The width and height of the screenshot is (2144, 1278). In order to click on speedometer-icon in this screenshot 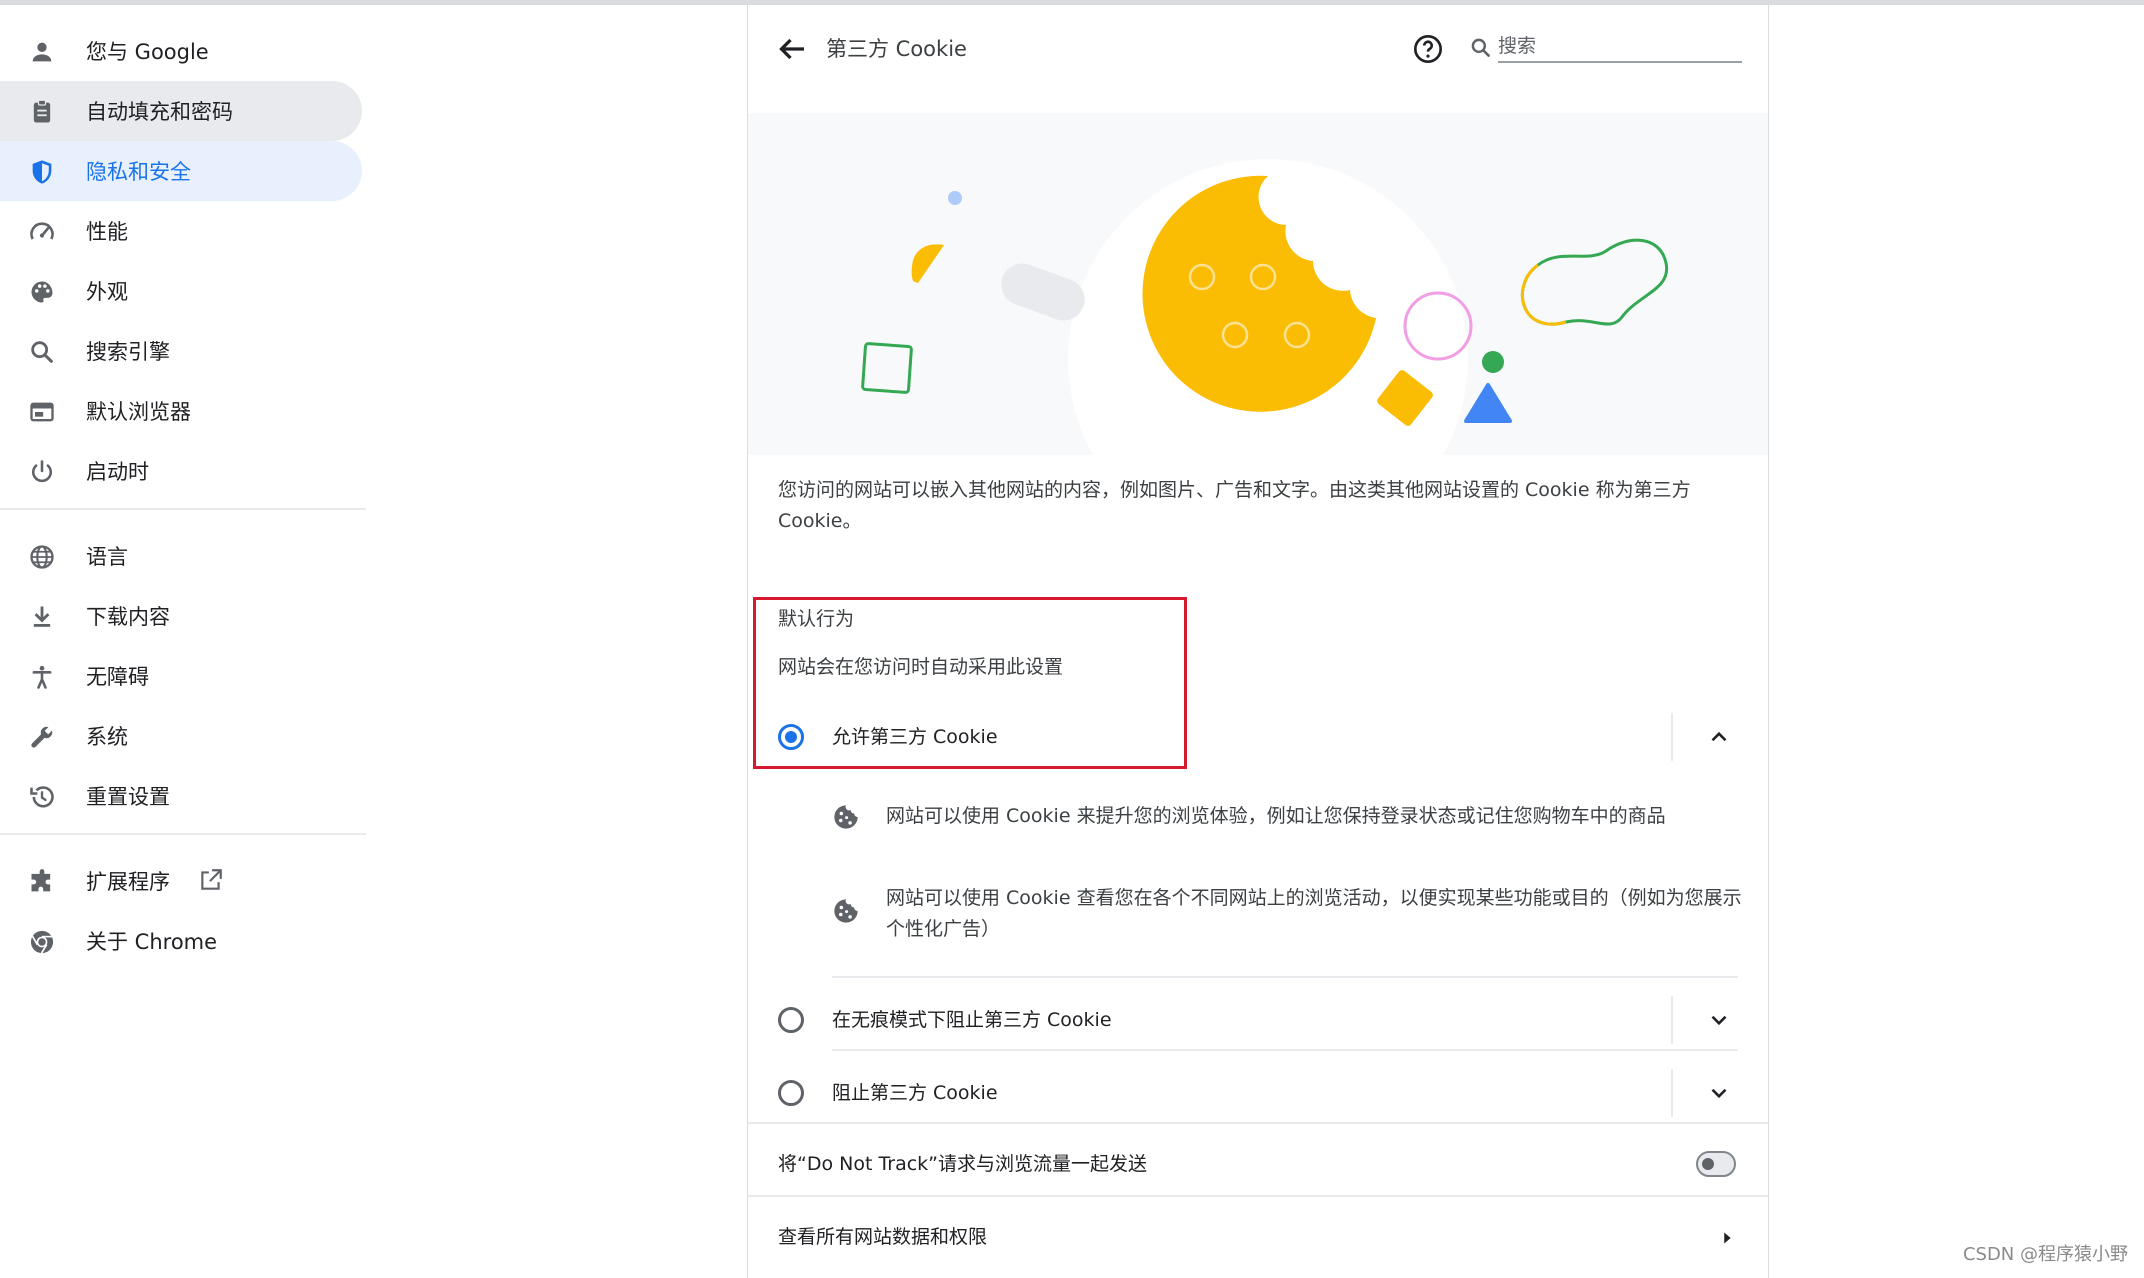, I will do `click(42, 232)`.